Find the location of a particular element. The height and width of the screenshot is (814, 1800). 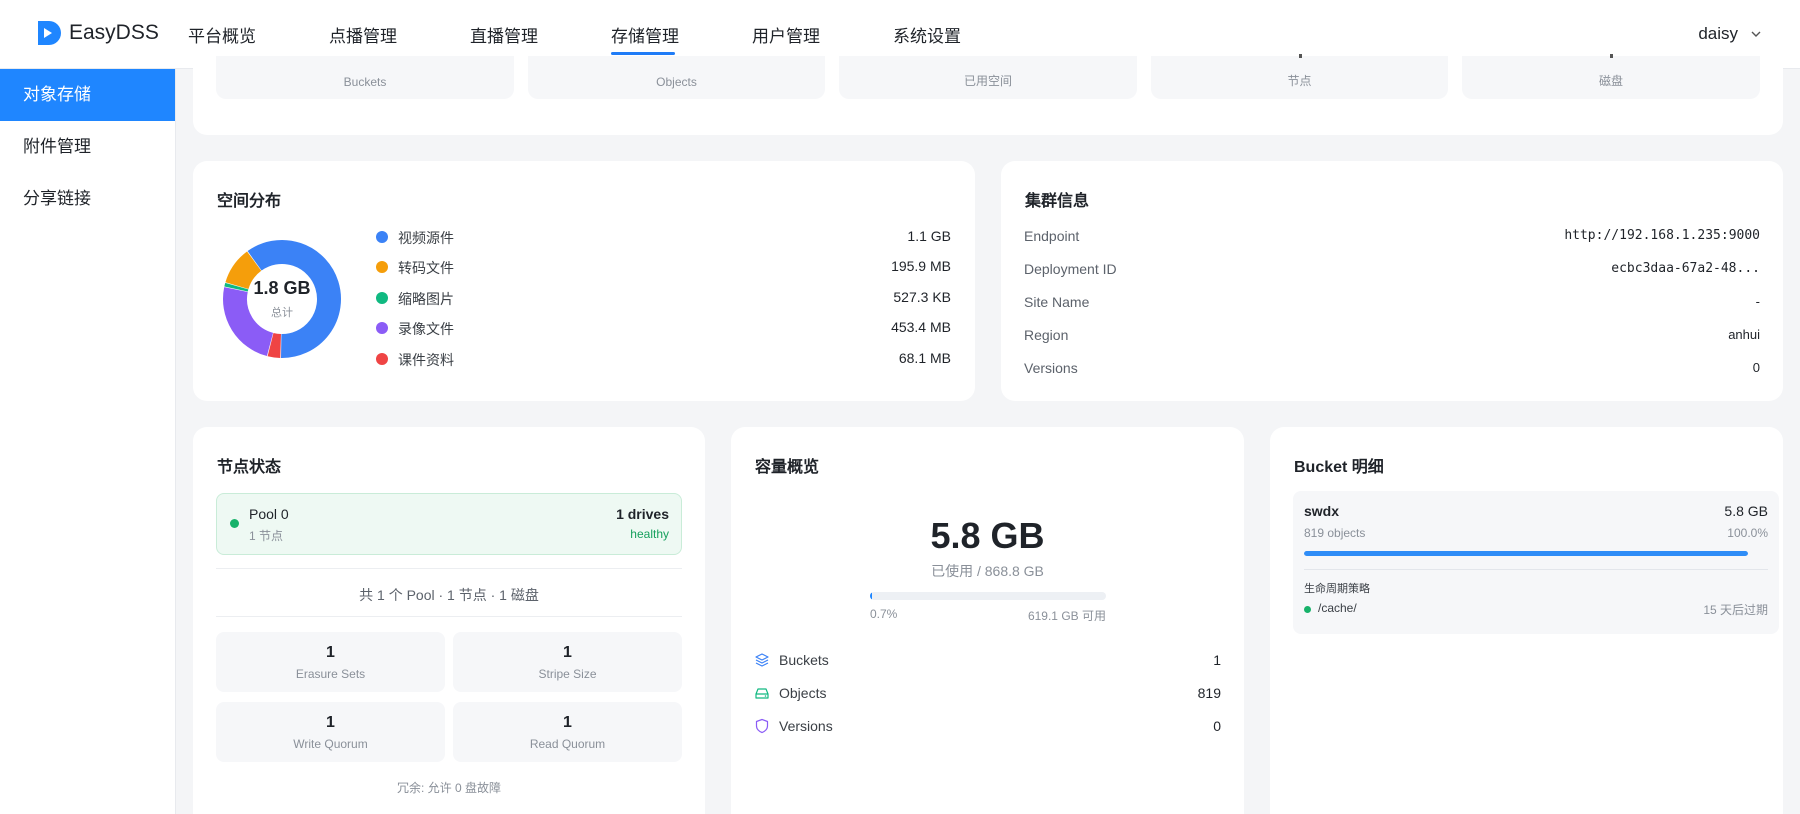

metric-write-quorum: 1 Write Quorum is located at coordinates (330, 732).